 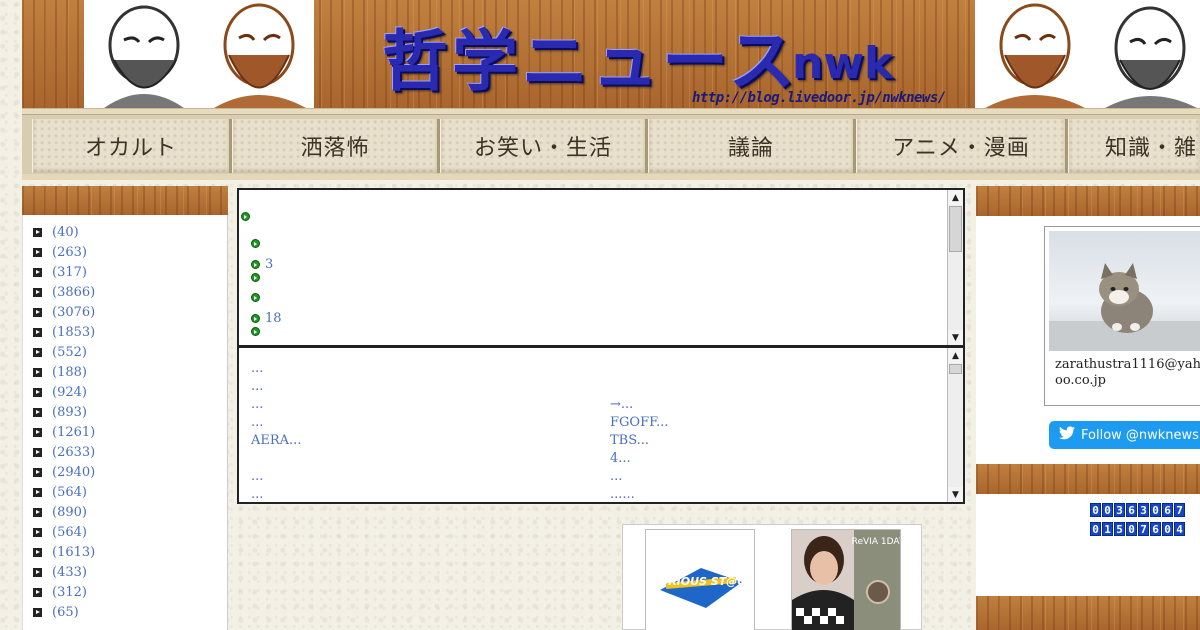 I want to click on access-counter-second: 01507604, so click(x=1137, y=529).